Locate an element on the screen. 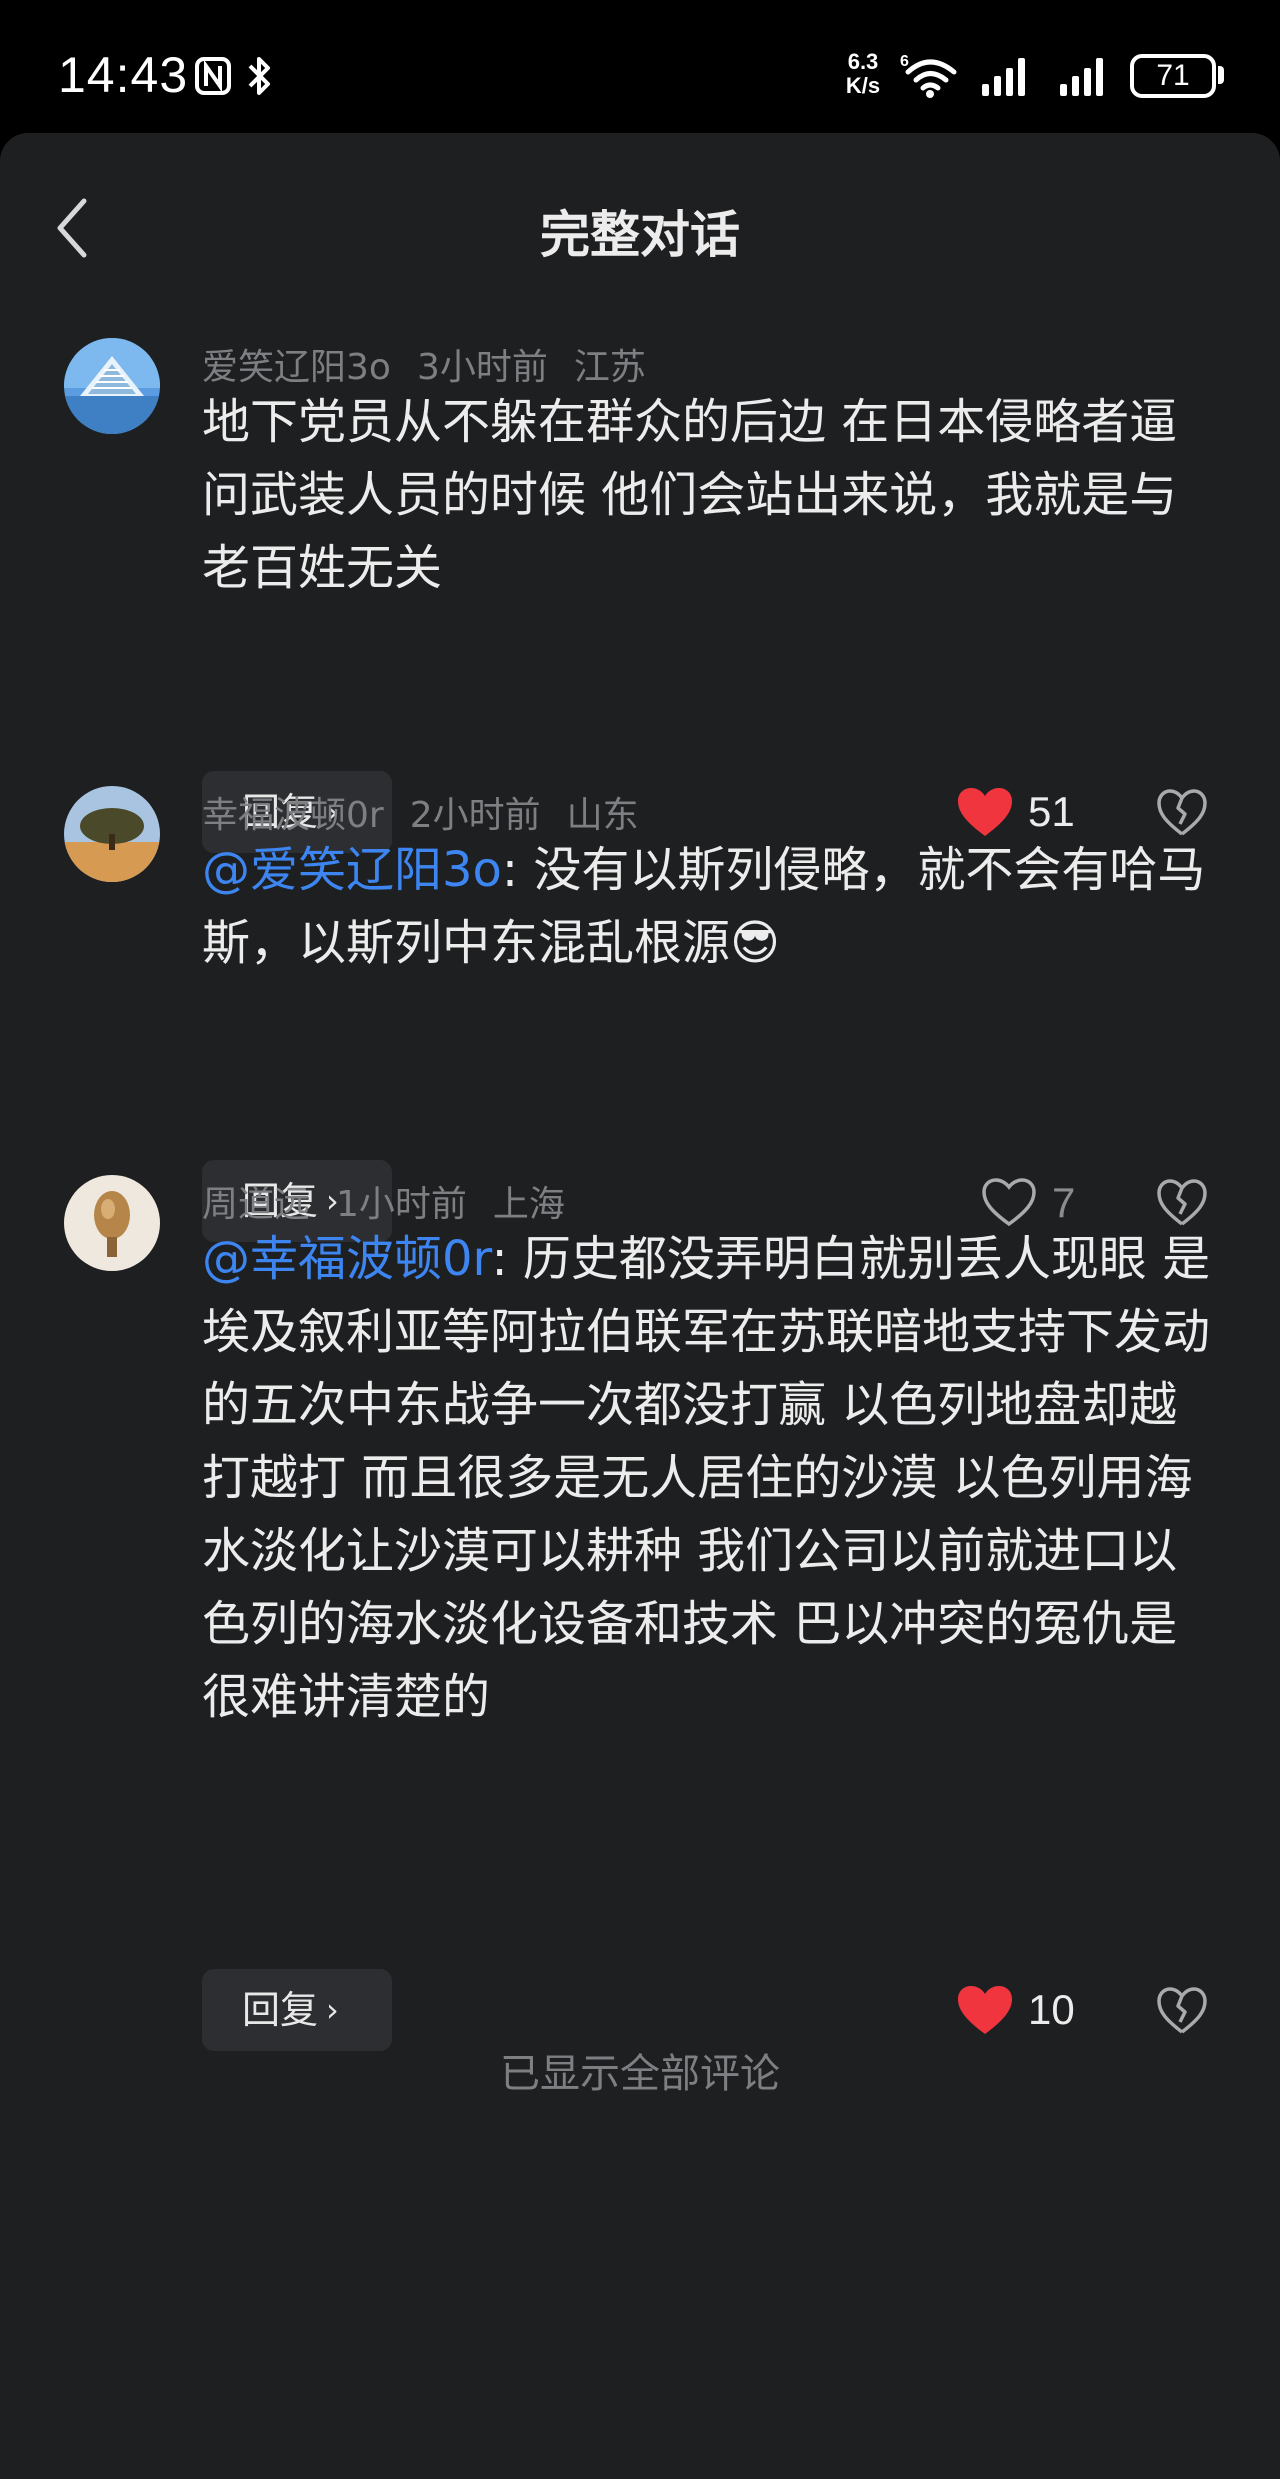 The height and width of the screenshot is (2479, 1280). comment-meta: 周道远 1小时前 上海 is located at coordinates (396, 1201).